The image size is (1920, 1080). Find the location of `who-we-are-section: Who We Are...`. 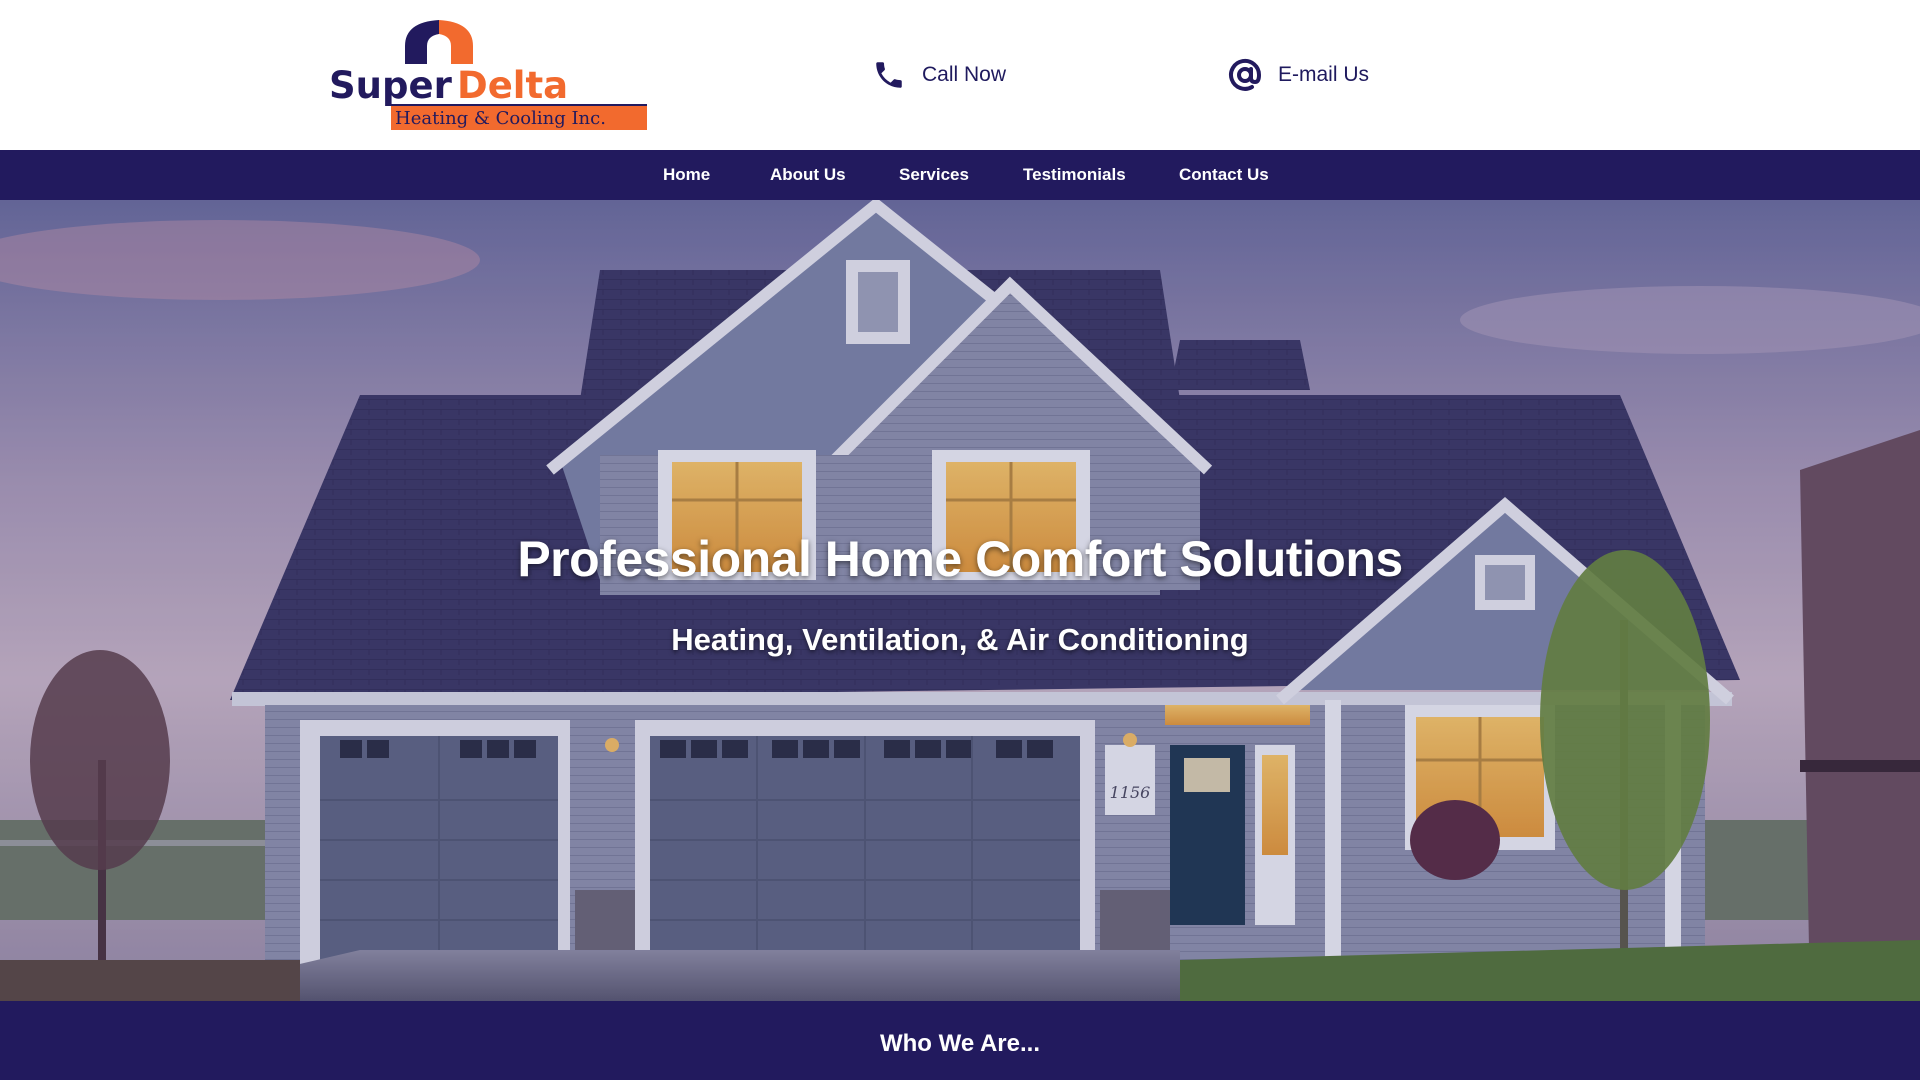

who-we-are-section: Who We Are... is located at coordinates (960, 1040).